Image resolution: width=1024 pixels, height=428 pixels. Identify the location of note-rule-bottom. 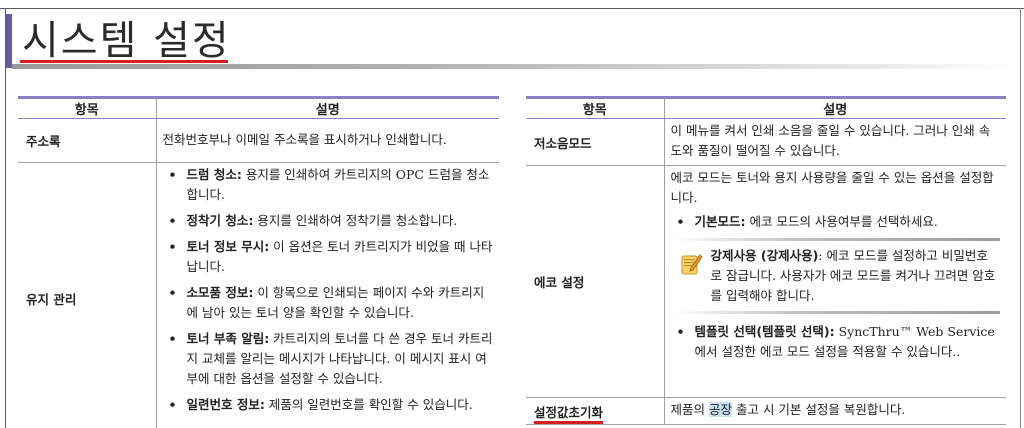
(835, 312).